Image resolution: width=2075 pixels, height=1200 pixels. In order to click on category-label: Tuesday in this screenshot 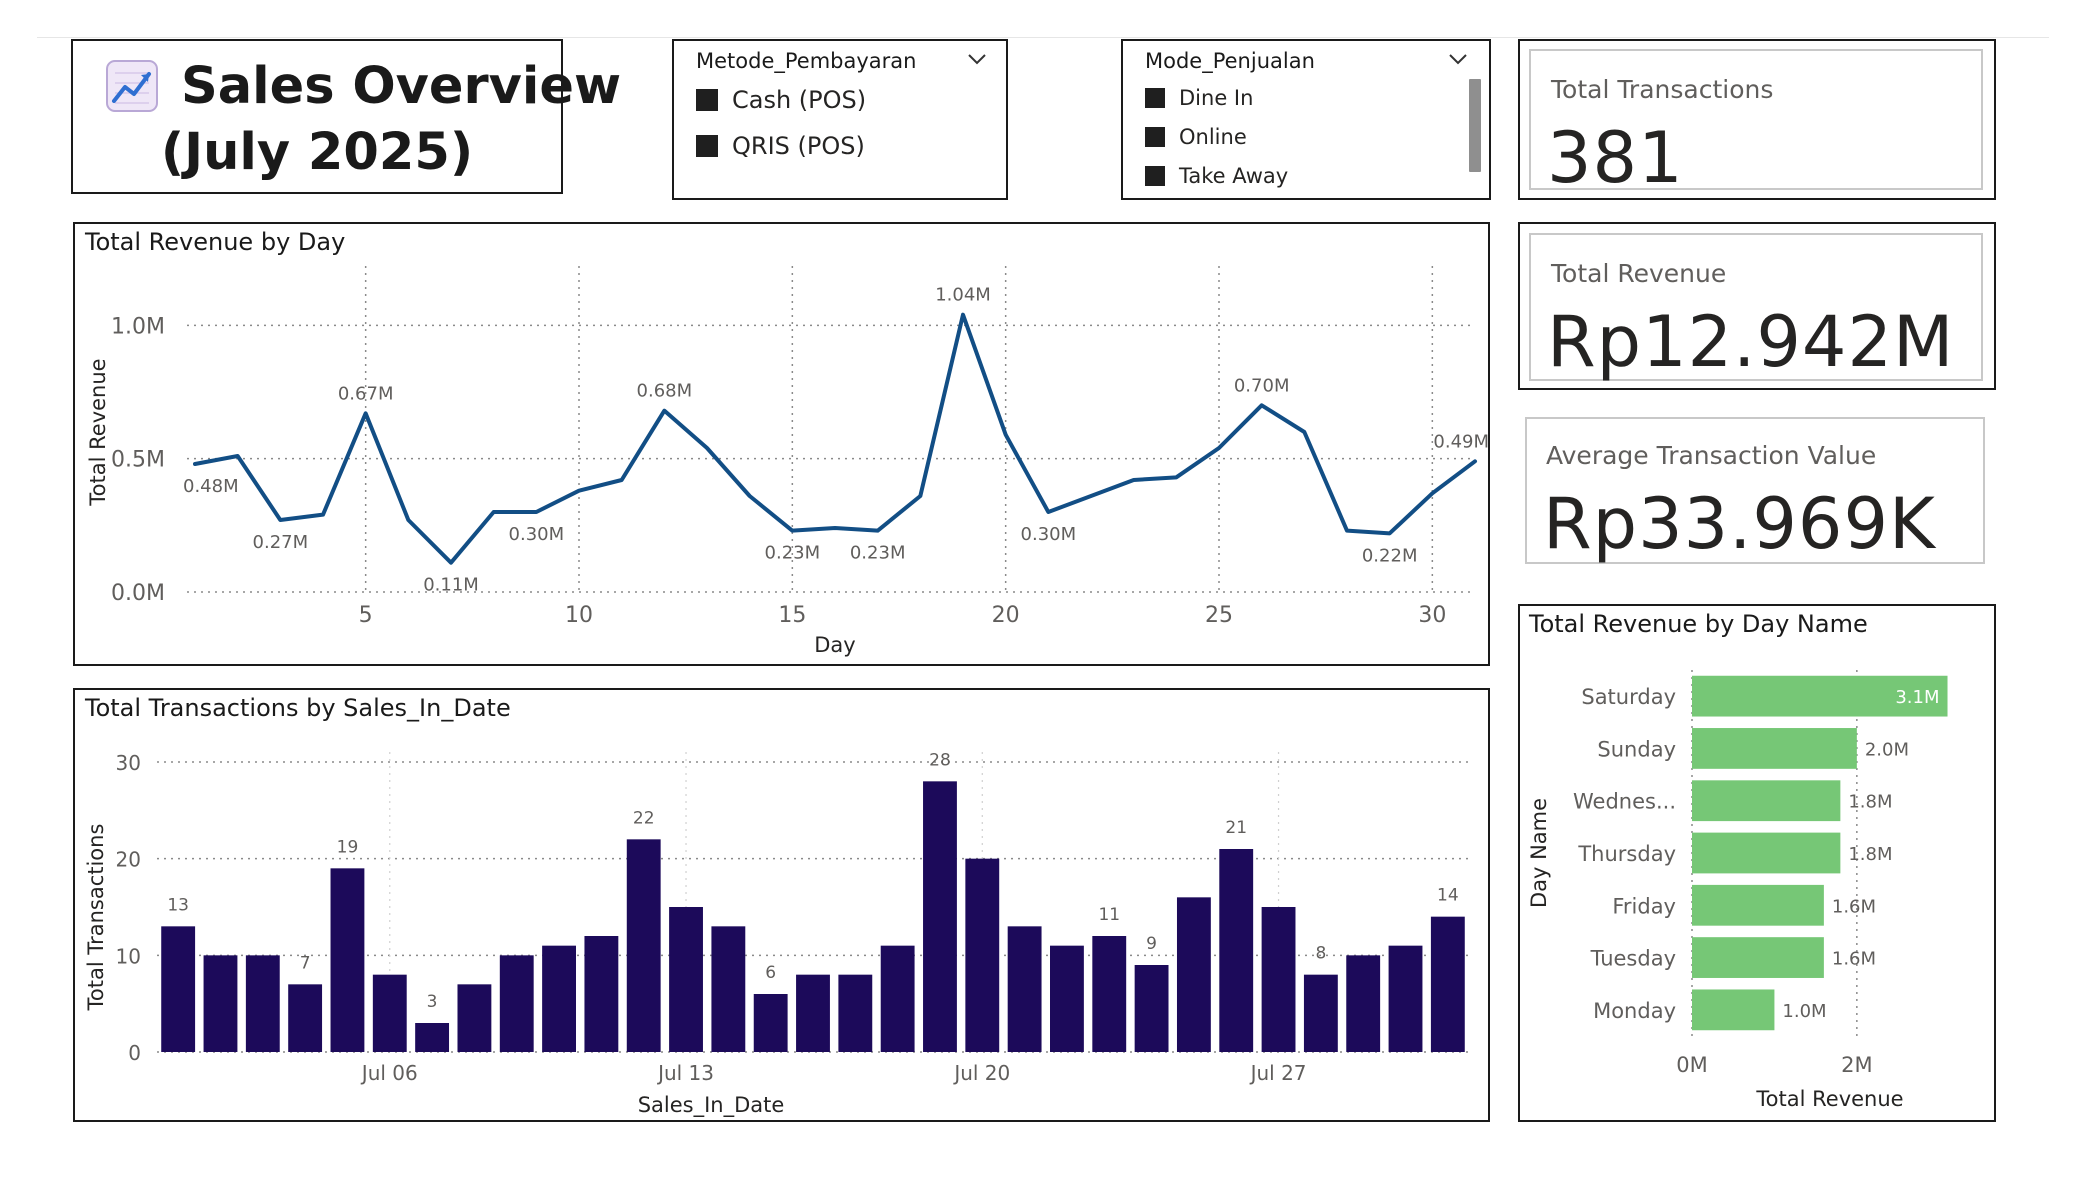, I will do `click(1633, 959)`.